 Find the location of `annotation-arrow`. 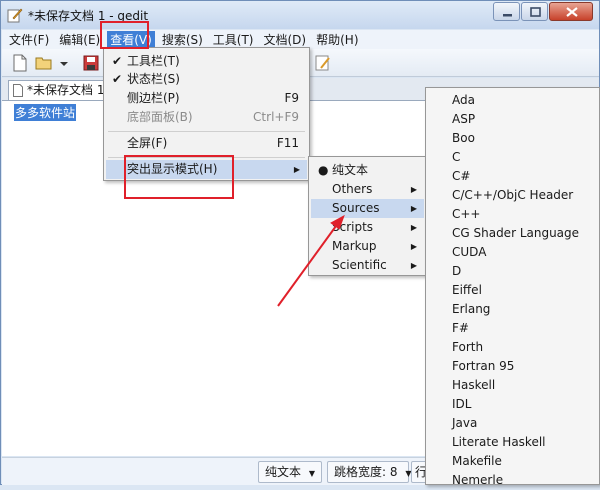

annotation-arrow is located at coordinates (311, 260).